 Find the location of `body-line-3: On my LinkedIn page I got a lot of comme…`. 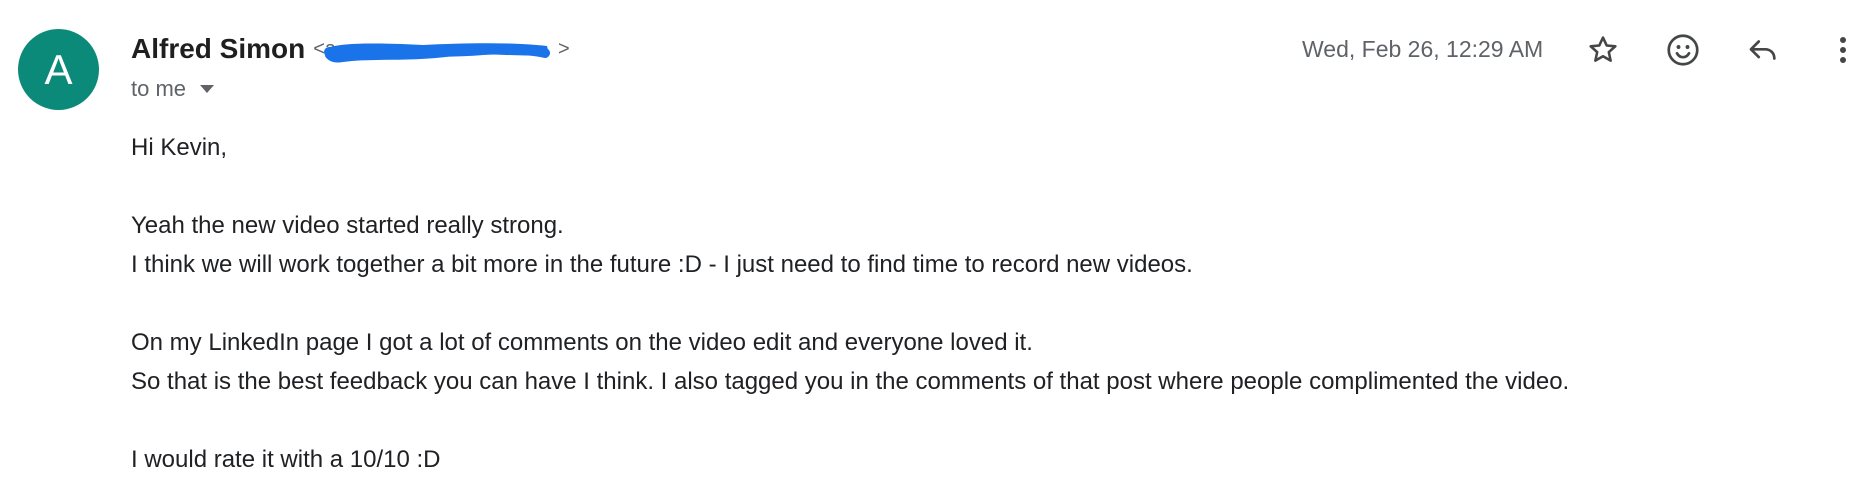

body-line-3: On my LinkedIn page I got a lot of comme… is located at coordinates (582, 342).